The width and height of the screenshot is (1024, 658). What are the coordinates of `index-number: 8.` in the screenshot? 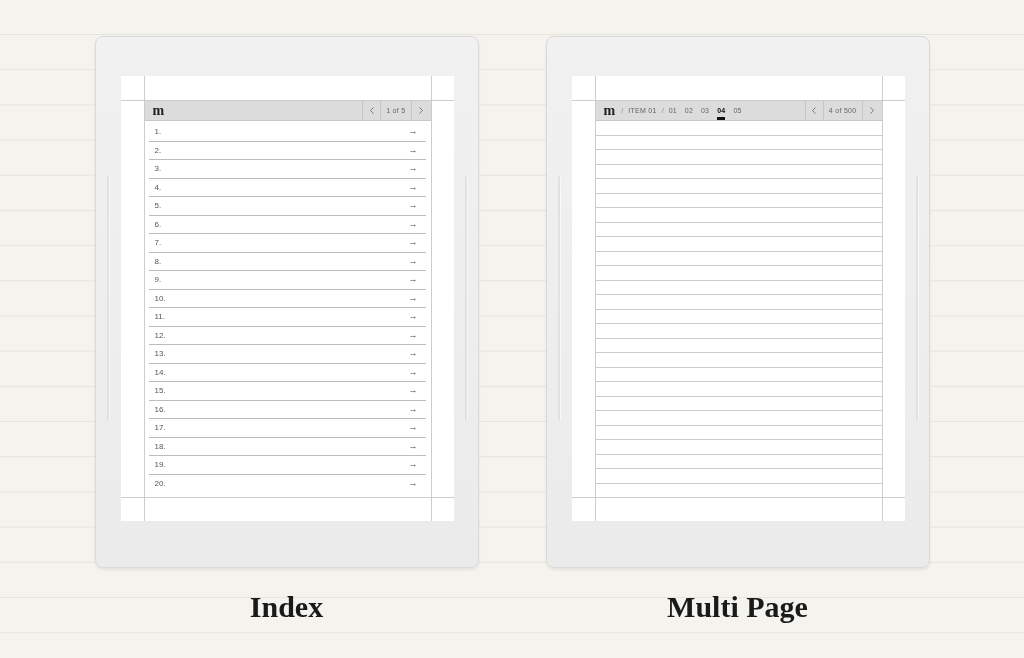 It's located at (158, 261).